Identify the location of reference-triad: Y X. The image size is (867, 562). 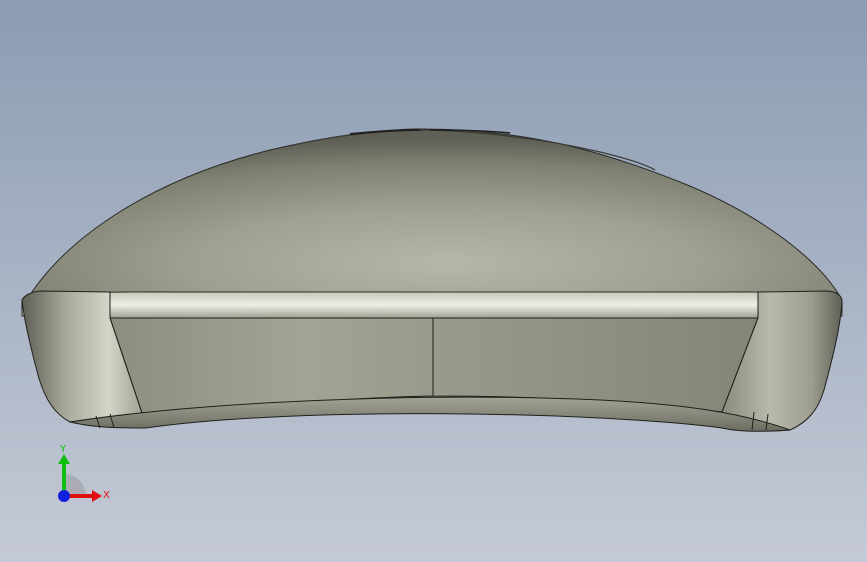
(84, 473).